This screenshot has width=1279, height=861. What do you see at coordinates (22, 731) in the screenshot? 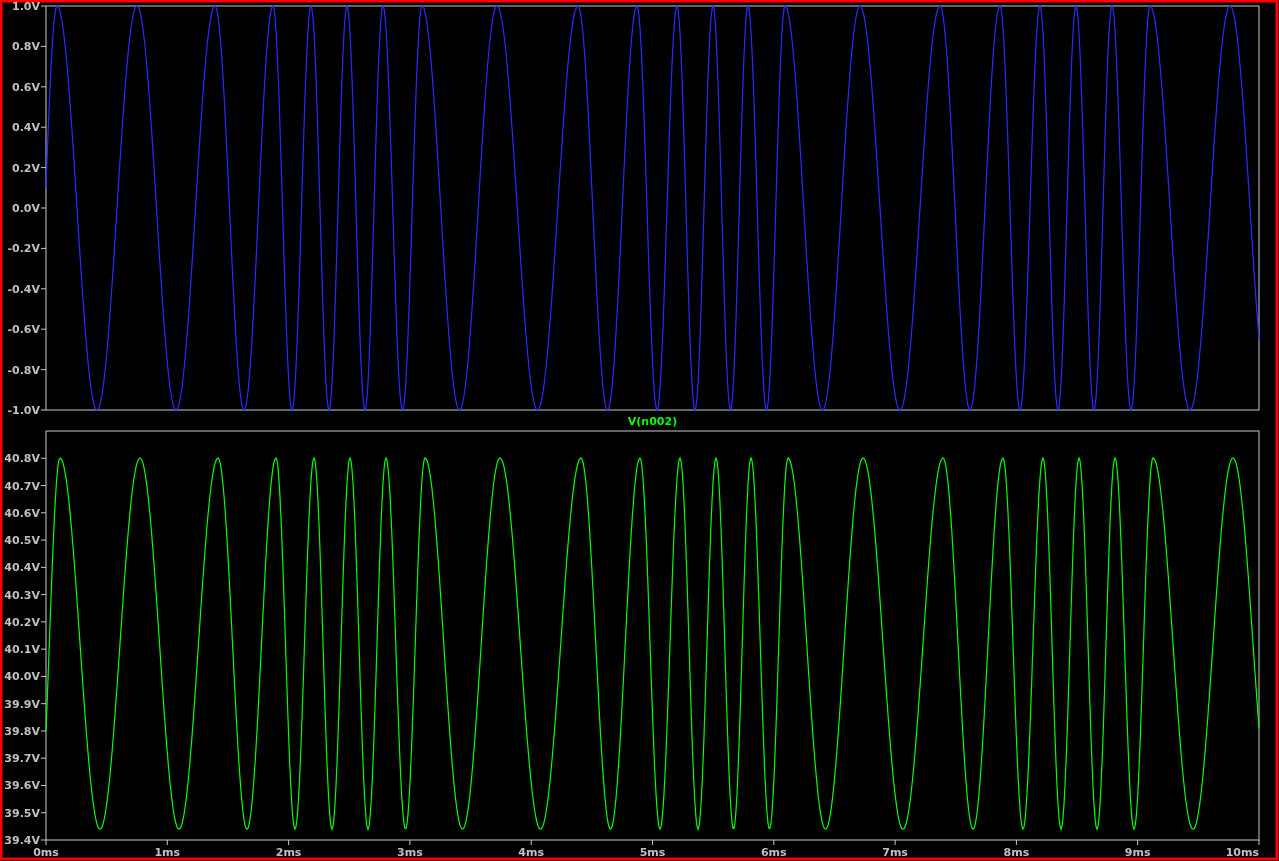
I see `axis-label: 39.8V` at bounding box center [22, 731].